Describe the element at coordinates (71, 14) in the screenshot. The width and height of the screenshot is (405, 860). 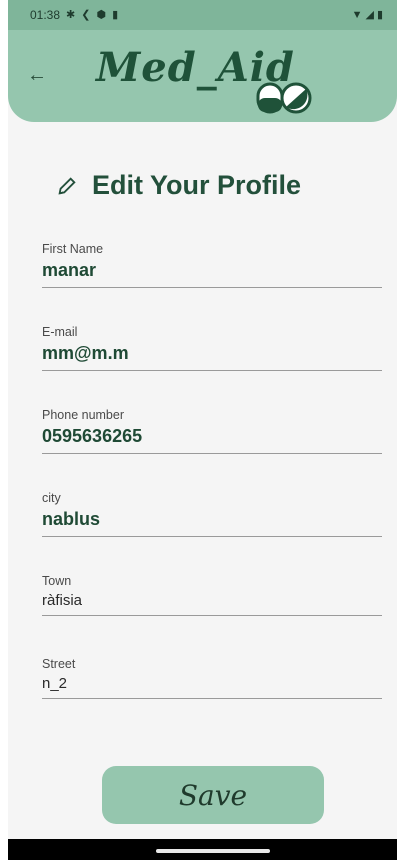
I see `gear-icon: ✱` at that location.